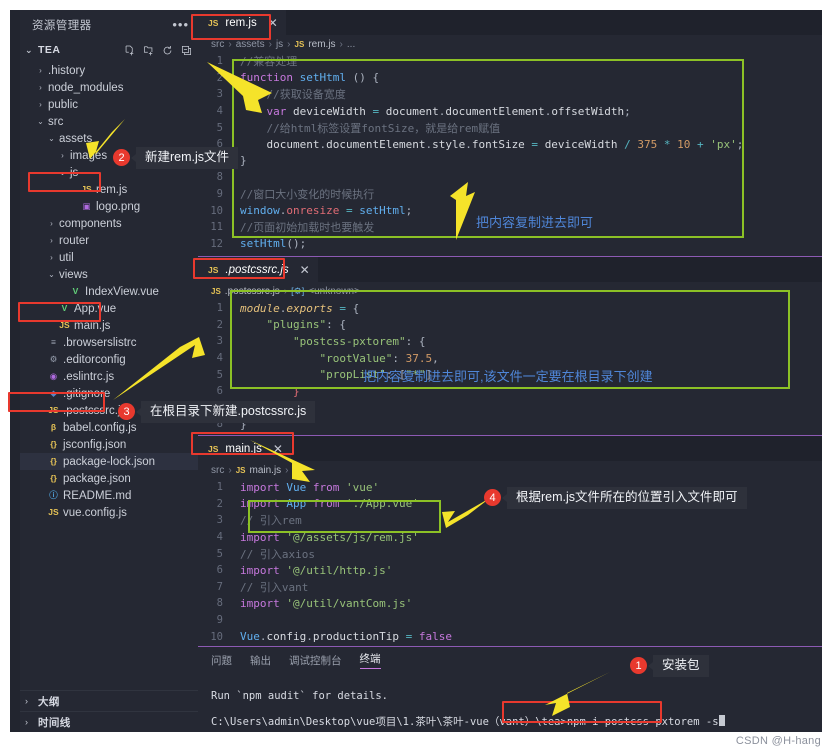 The width and height of the screenshot is (829, 751). Describe the element at coordinates (109, 257) in the screenshot. I see `tree-item-util: › util` at that location.